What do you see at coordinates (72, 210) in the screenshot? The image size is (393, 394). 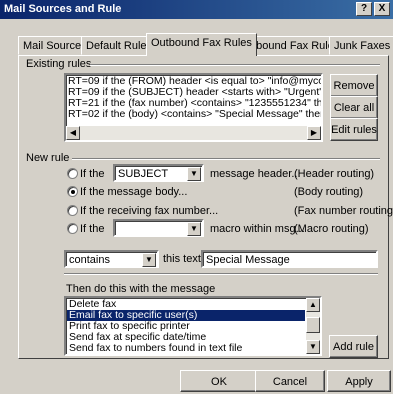 I see `fax-number-routing-radio` at bounding box center [72, 210].